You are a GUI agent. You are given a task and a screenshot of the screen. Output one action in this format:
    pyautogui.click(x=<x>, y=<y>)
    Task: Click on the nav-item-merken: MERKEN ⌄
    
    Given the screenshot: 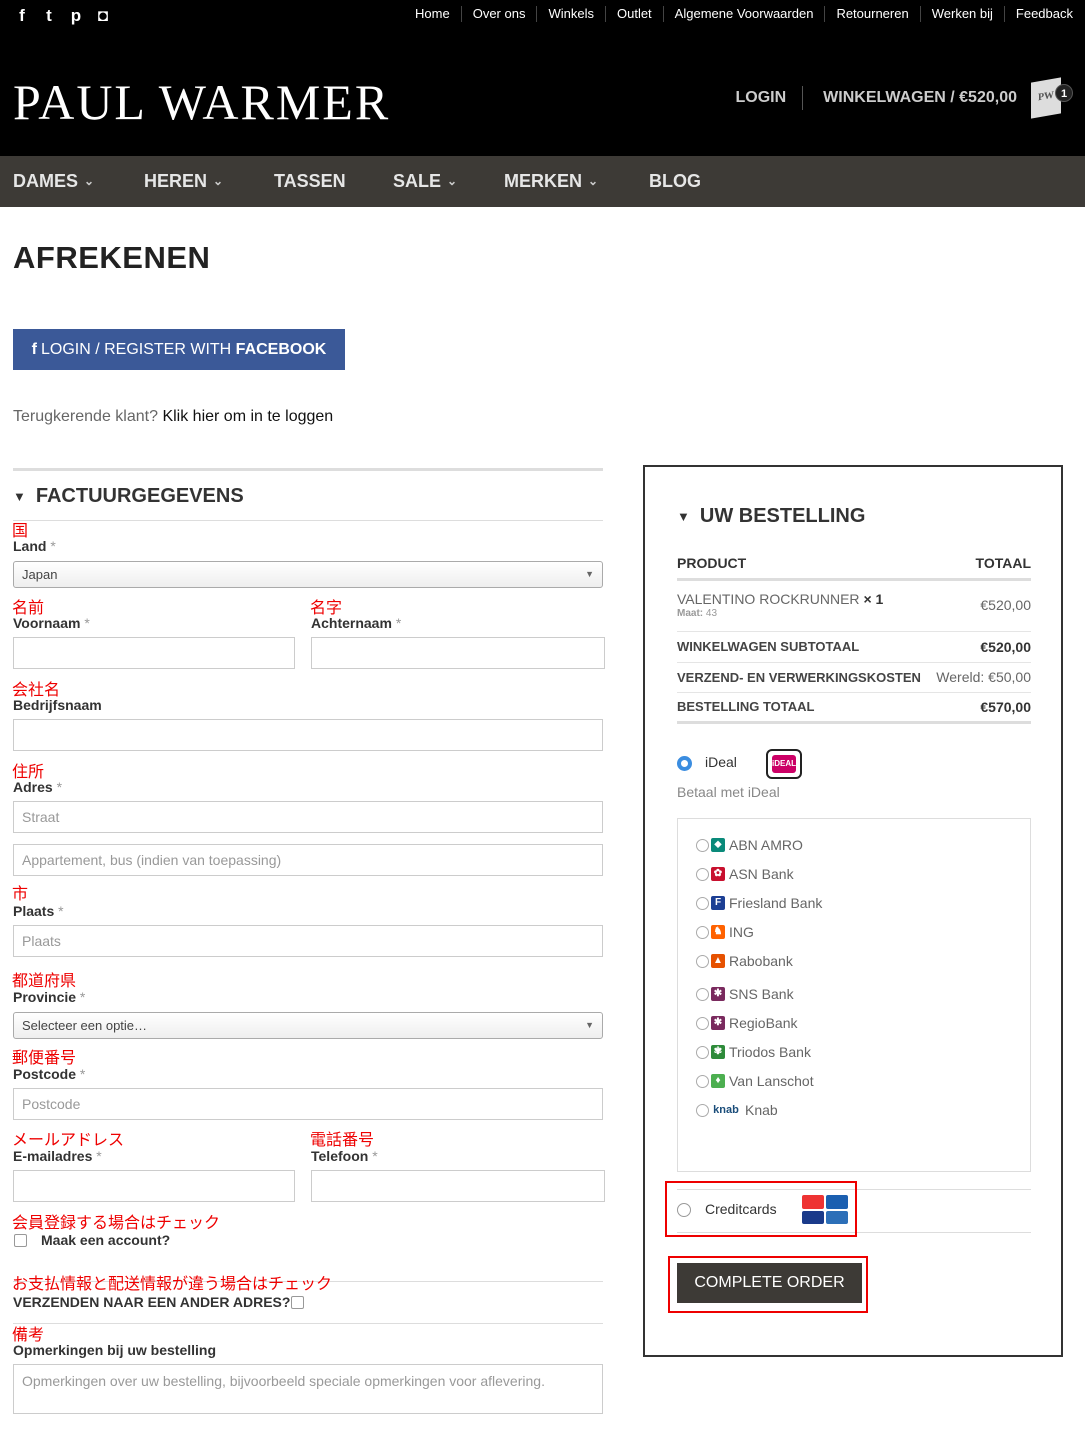 What is the action you would take?
    pyautogui.click(x=551, y=181)
    